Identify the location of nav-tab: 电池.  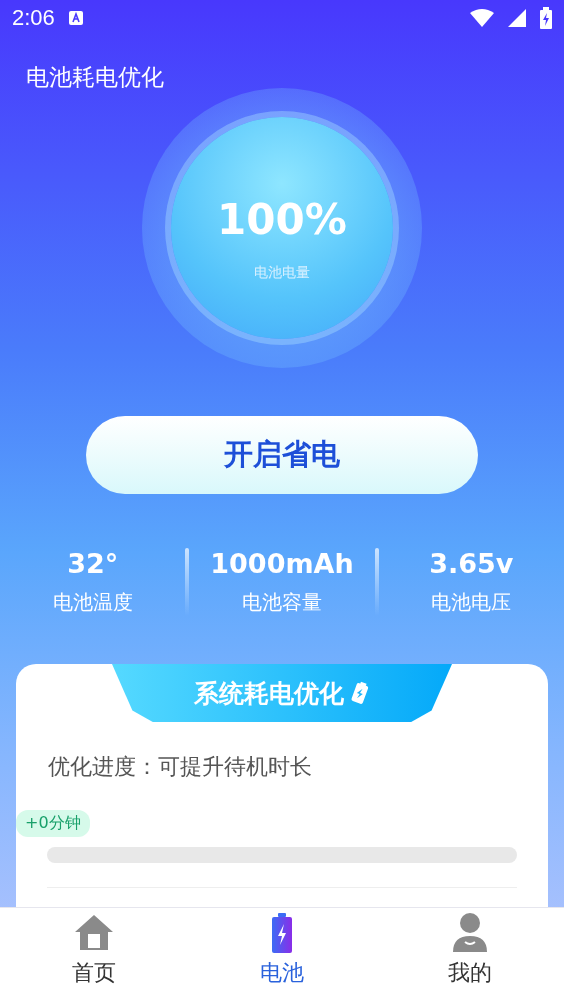
(282, 956).